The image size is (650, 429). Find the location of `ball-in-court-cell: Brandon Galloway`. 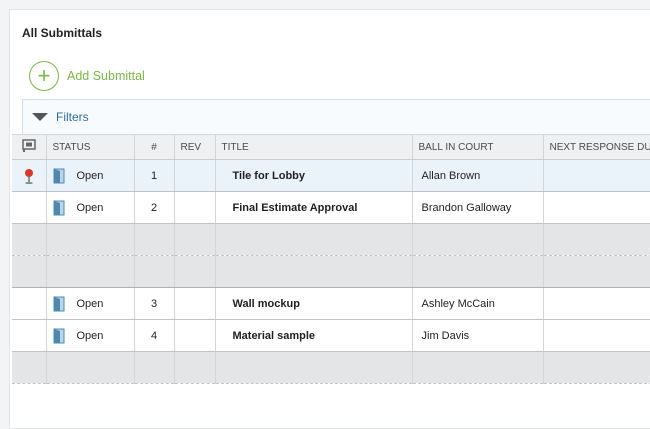

ball-in-court-cell: Brandon Galloway is located at coordinates (478, 207).